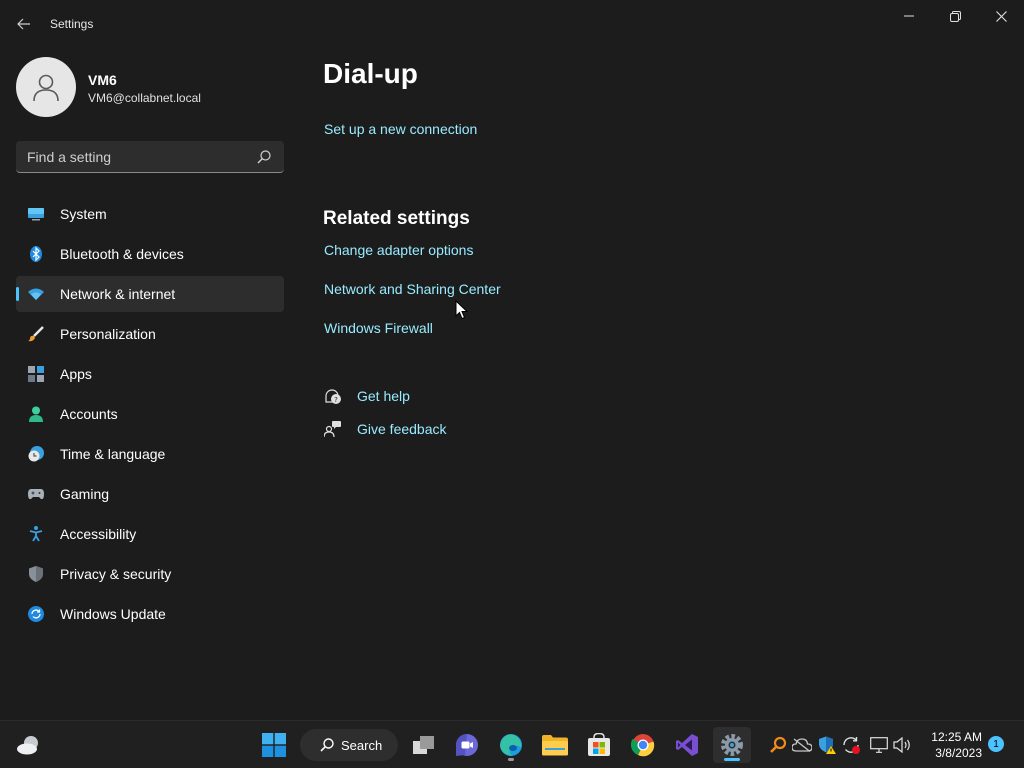 This screenshot has height=768, width=1024. Describe the element at coordinates (150, 254) in the screenshot. I see `sidebar-item-bluetooth: Bluetooth & devices` at that location.